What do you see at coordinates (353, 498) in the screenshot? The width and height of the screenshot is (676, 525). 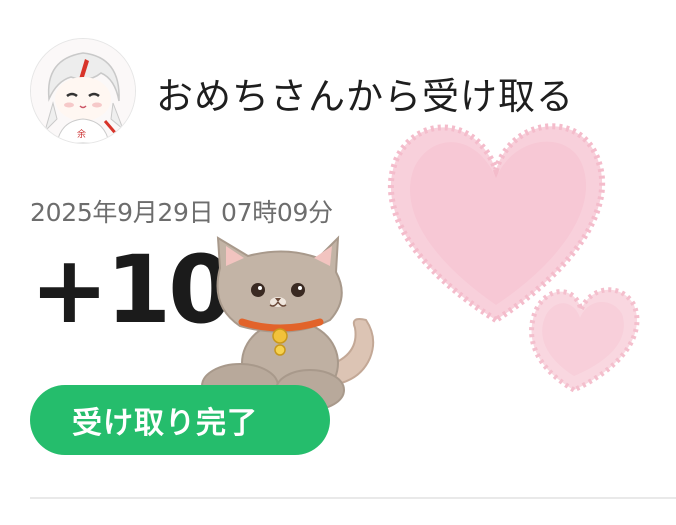 I see `section-divider` at bounding box center [353, 498].